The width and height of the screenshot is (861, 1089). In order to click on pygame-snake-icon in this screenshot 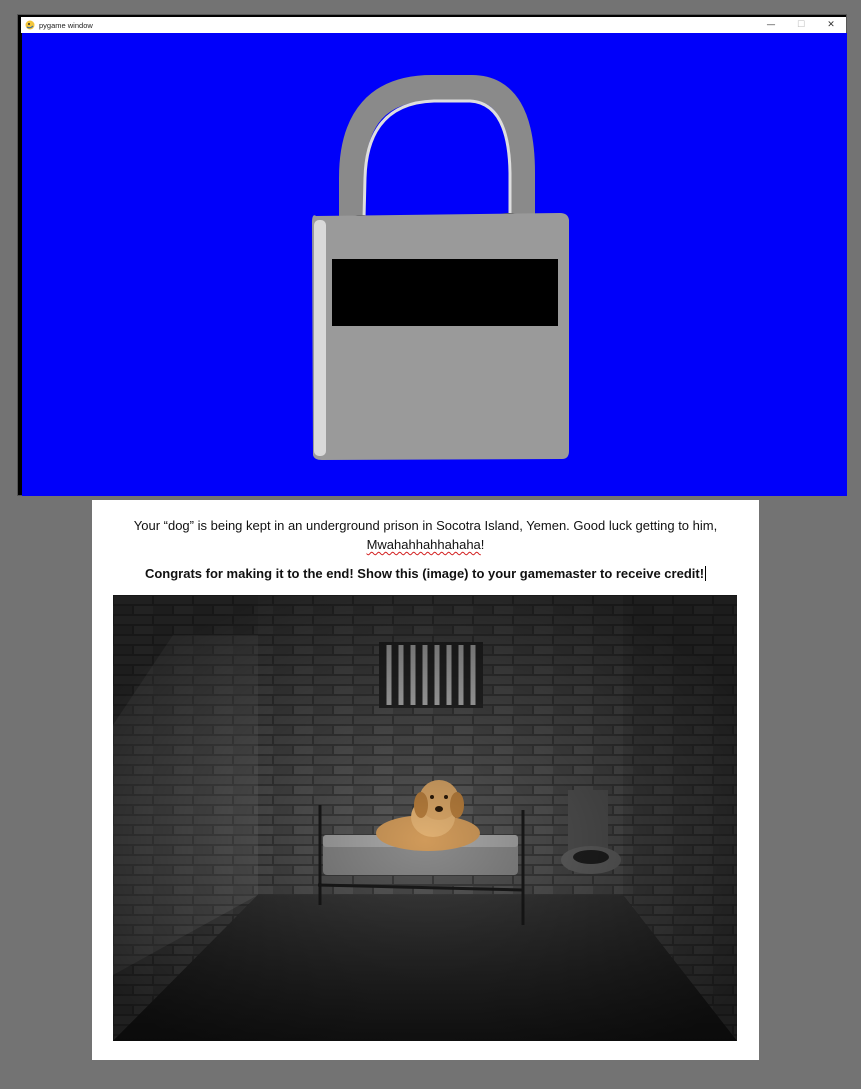, I will do `click(30, 25)`.